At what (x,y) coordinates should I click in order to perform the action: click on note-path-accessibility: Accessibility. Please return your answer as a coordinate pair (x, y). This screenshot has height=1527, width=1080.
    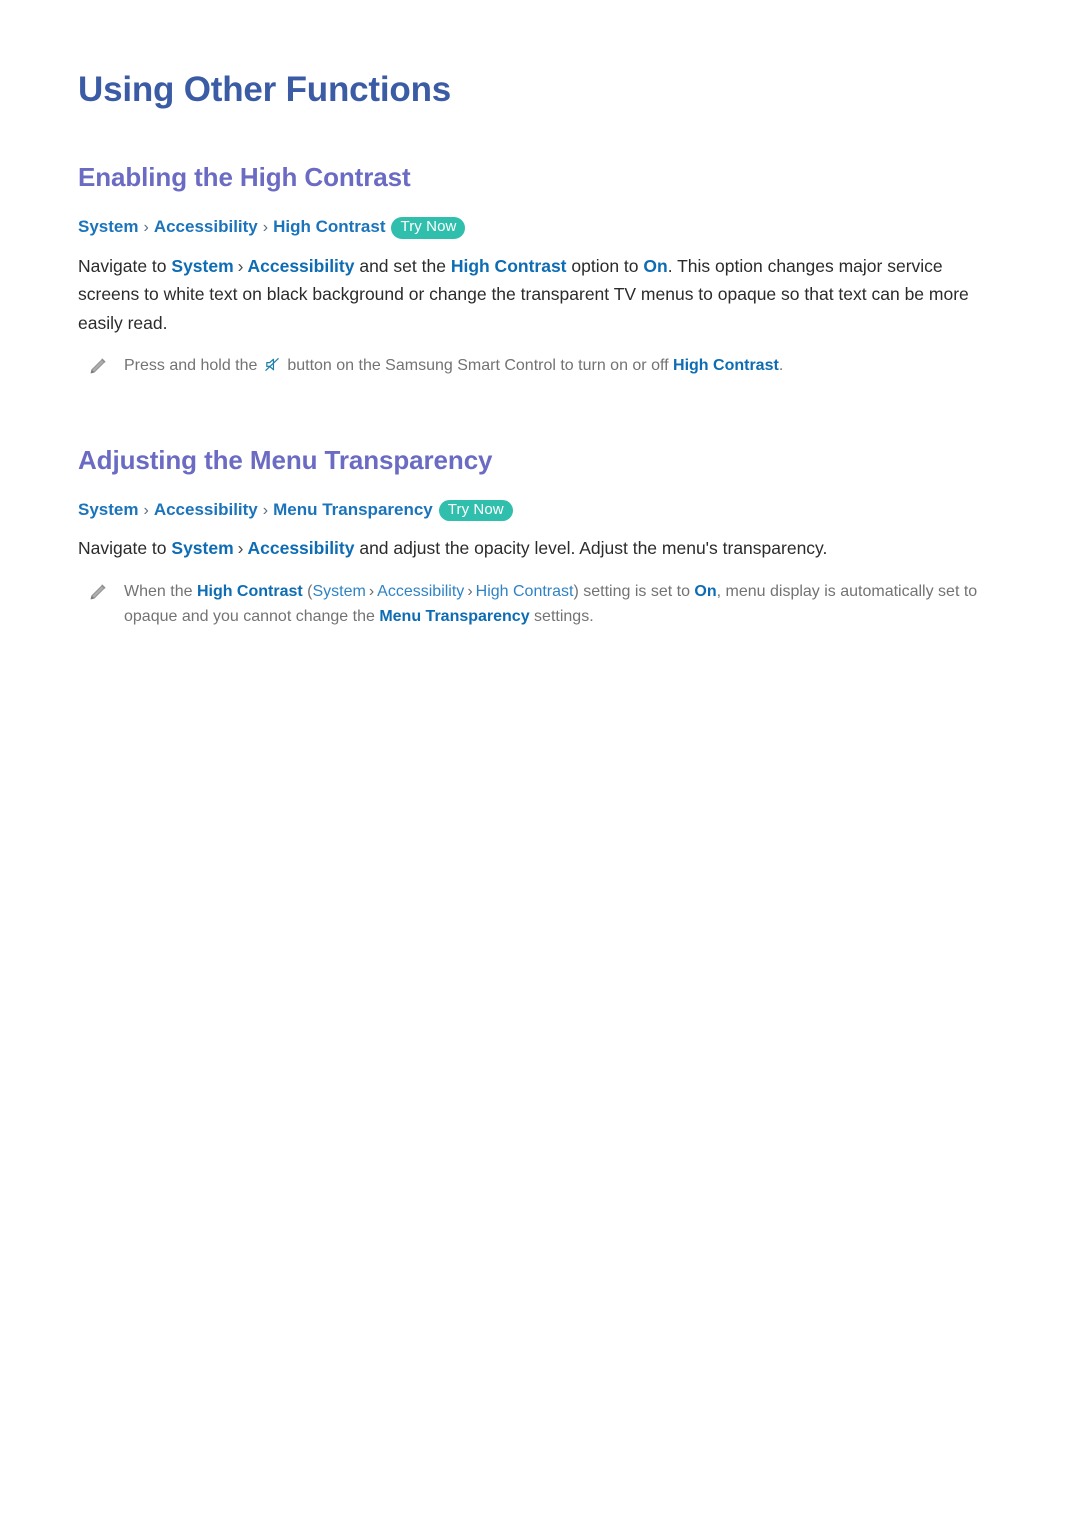
    Looking at the image, I should click on (420, 591).